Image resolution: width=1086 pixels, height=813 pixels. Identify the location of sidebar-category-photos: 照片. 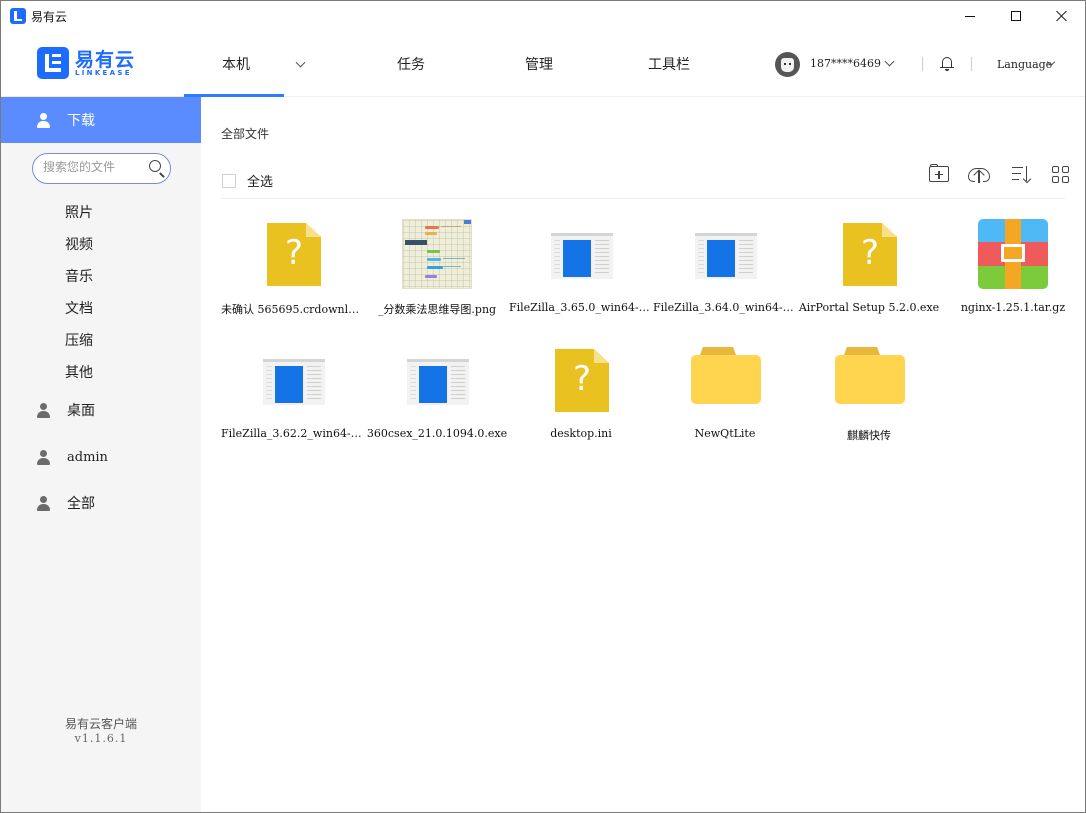
(79, 212).